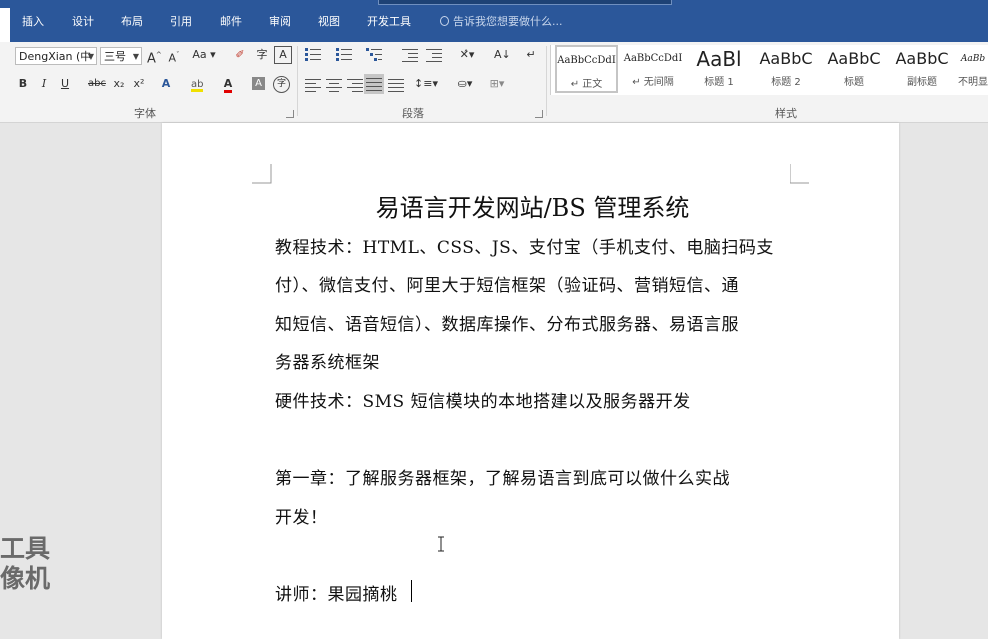  I want to click on shading-icon: ⛀▾, so click(465, 84).